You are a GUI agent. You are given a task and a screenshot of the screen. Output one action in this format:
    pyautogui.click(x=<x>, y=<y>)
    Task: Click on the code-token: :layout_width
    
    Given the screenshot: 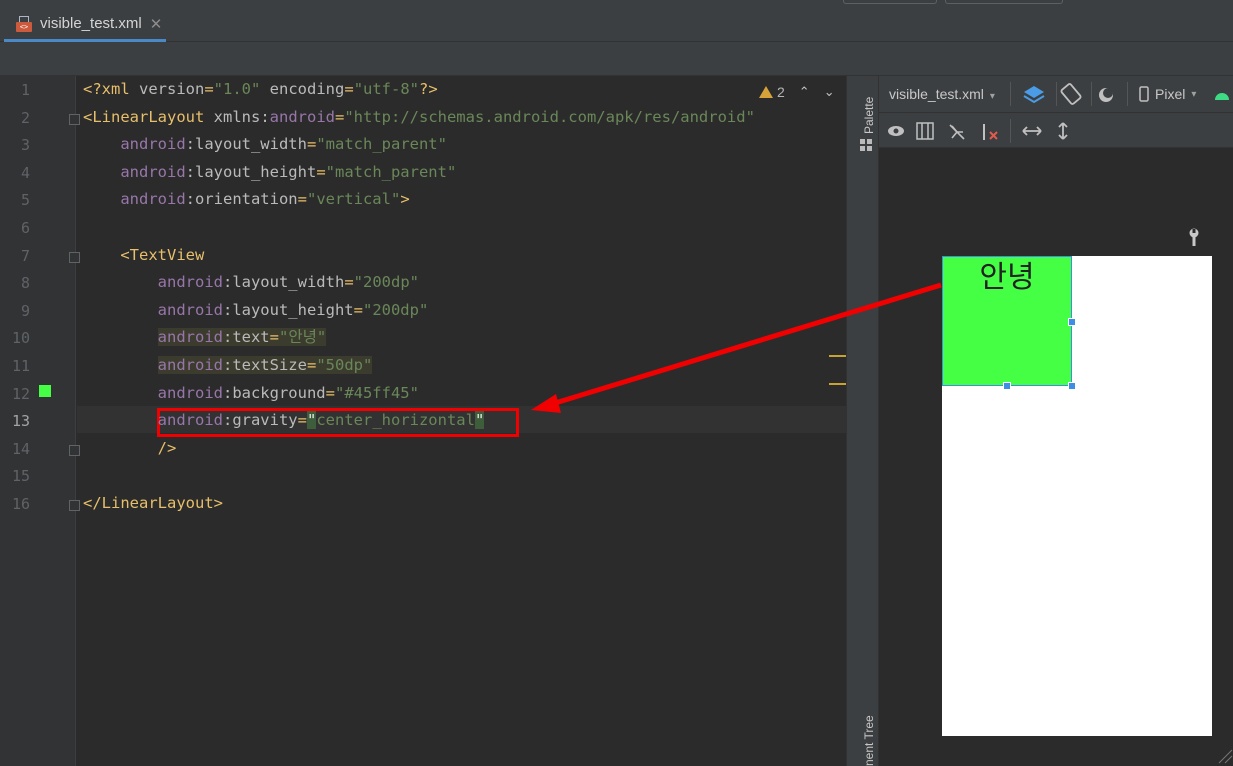 What is the action you would take?
    pyautogui.click(x=246, y=144)
    